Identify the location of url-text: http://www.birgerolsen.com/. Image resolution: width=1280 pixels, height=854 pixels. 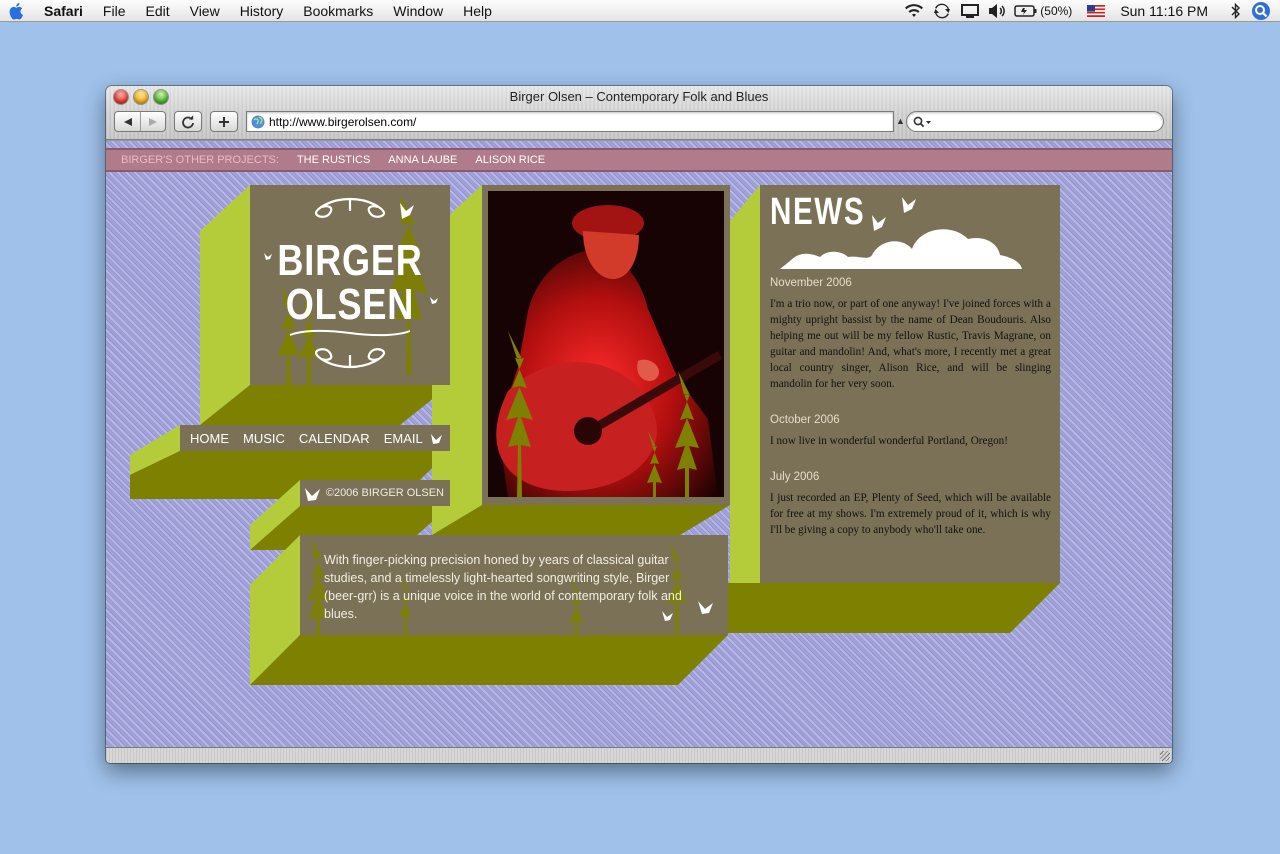
(343, 121).